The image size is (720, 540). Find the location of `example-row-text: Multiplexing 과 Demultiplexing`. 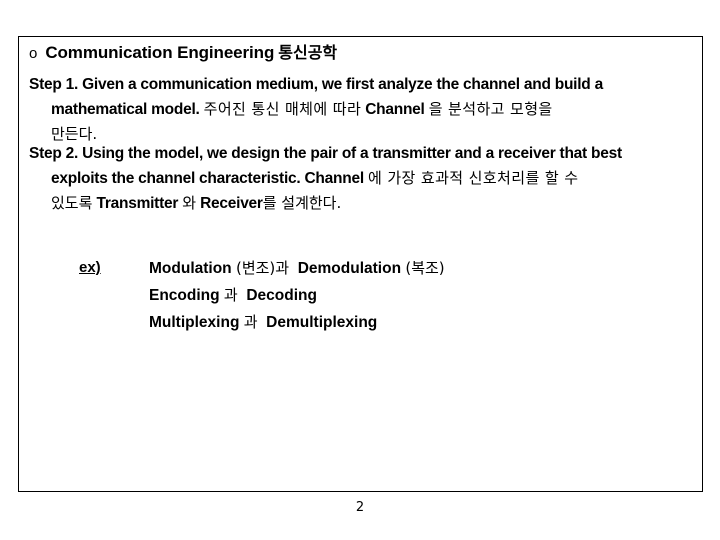

example-row-text: Multiplexing 과 Demultiplexing is located at coordinates (263, 322).